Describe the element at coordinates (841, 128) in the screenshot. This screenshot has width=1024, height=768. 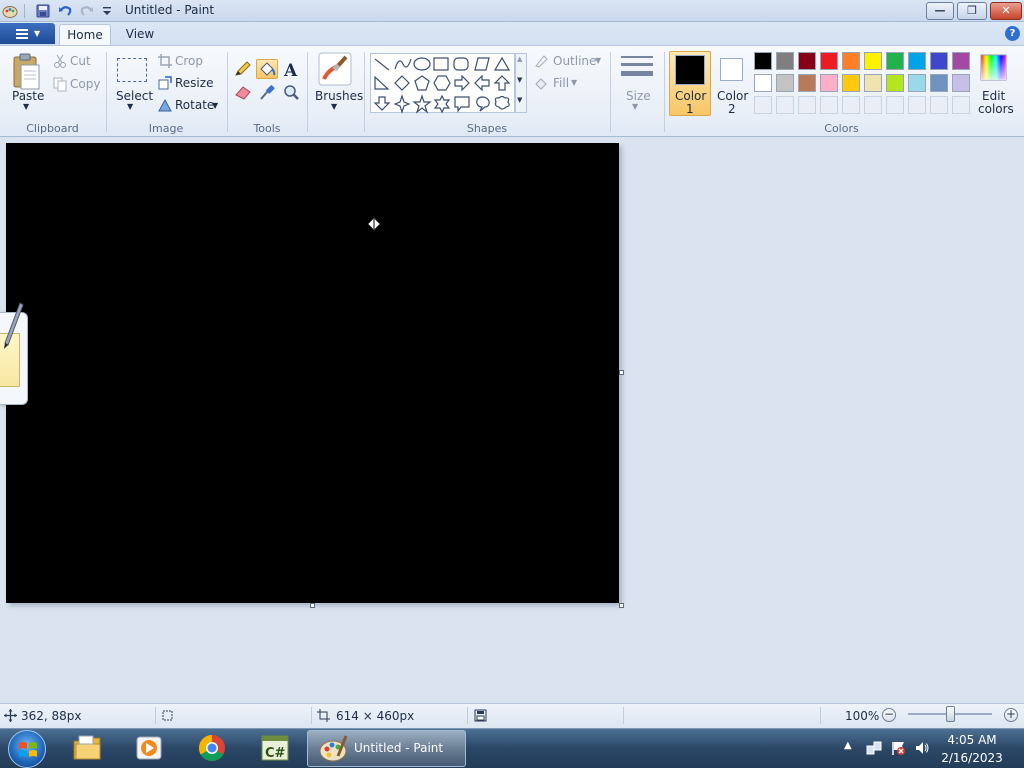
I see `colors-group-label: Colors` at that location.